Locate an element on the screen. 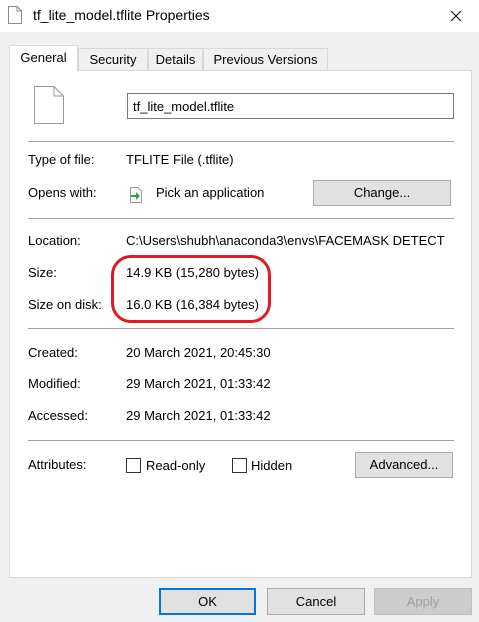 The image size is (479, 622). read-only-label: Read-only is located at coordinates (175, 465).